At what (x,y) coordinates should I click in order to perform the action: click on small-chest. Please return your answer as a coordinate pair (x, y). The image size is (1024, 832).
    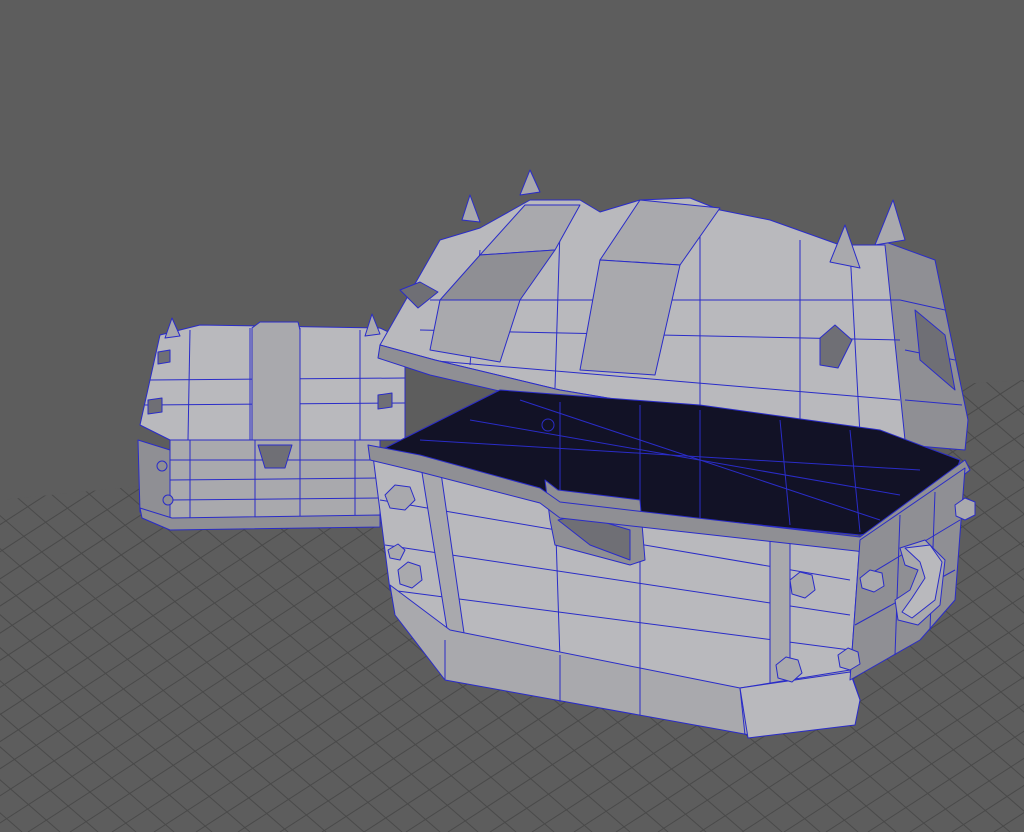
    Looking at the image, I should click on (271, 422).